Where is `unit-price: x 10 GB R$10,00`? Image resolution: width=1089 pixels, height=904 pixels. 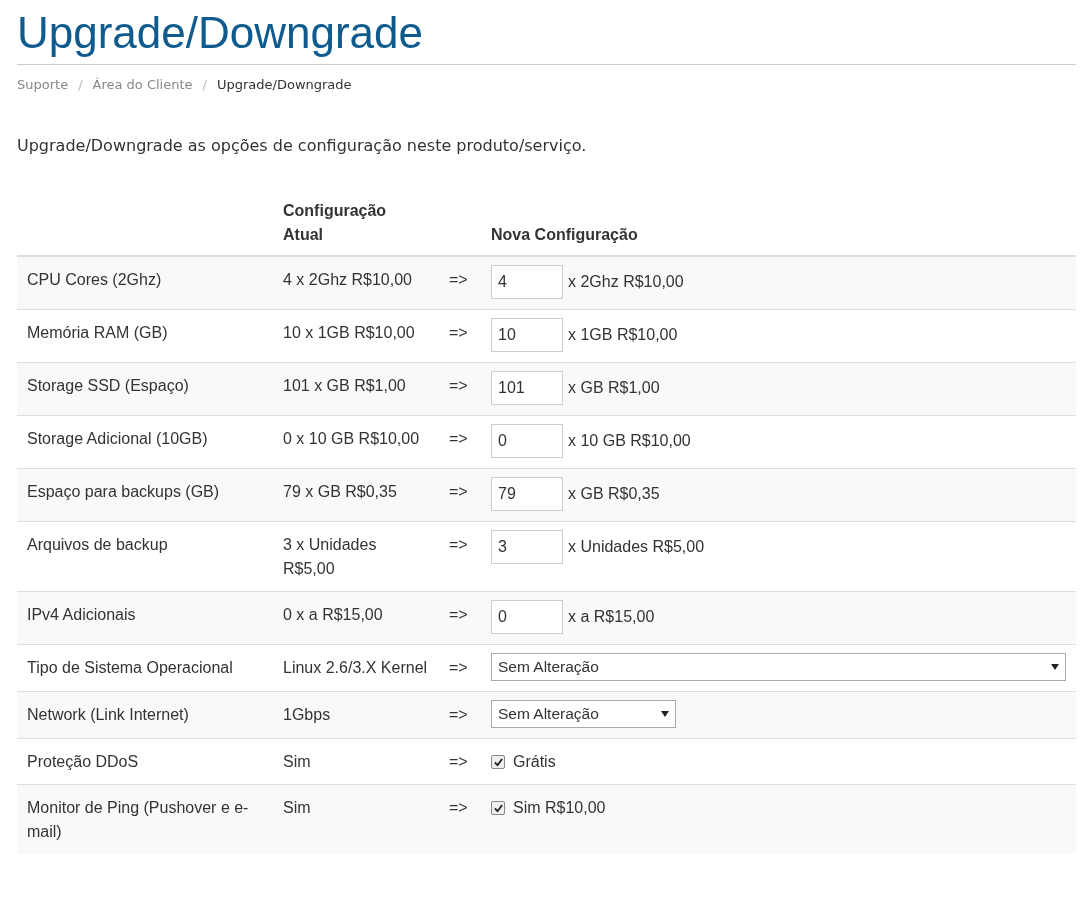 unit-price: x 10 GB R$10,00 is located at coordinates (629, 441).